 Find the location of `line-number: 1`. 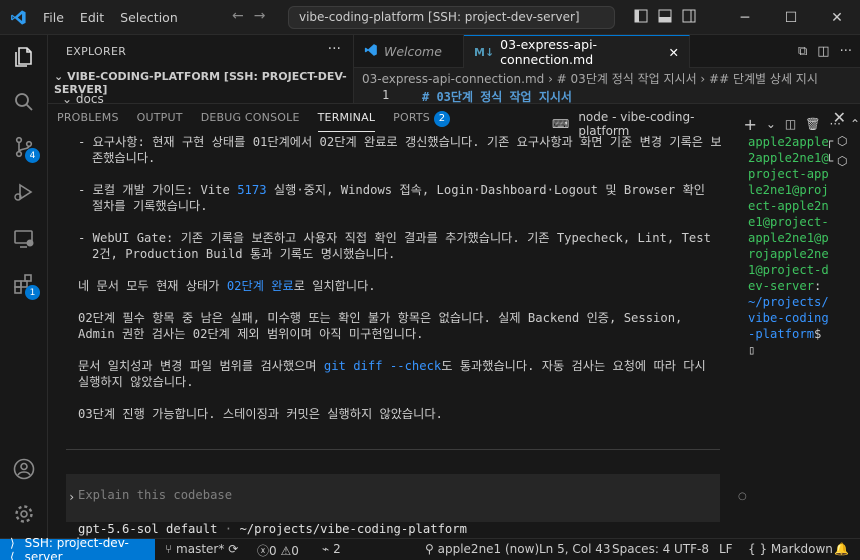

line-number: 1 is located at coordinates (386, 95).